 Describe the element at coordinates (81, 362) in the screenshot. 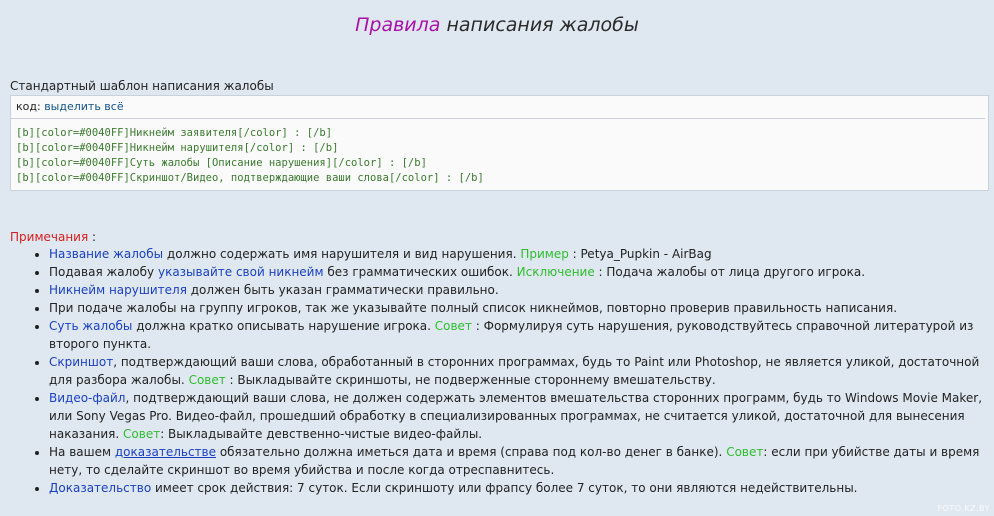

I see `note-keyword: Скриншот` at that location.